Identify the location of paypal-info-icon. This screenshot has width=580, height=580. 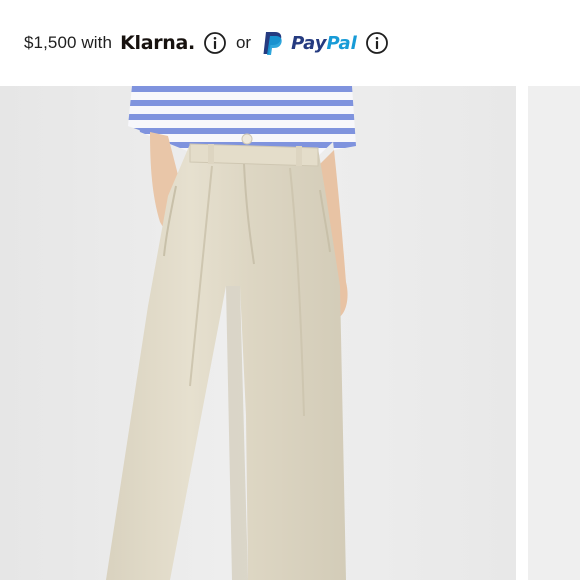
(377, 43).